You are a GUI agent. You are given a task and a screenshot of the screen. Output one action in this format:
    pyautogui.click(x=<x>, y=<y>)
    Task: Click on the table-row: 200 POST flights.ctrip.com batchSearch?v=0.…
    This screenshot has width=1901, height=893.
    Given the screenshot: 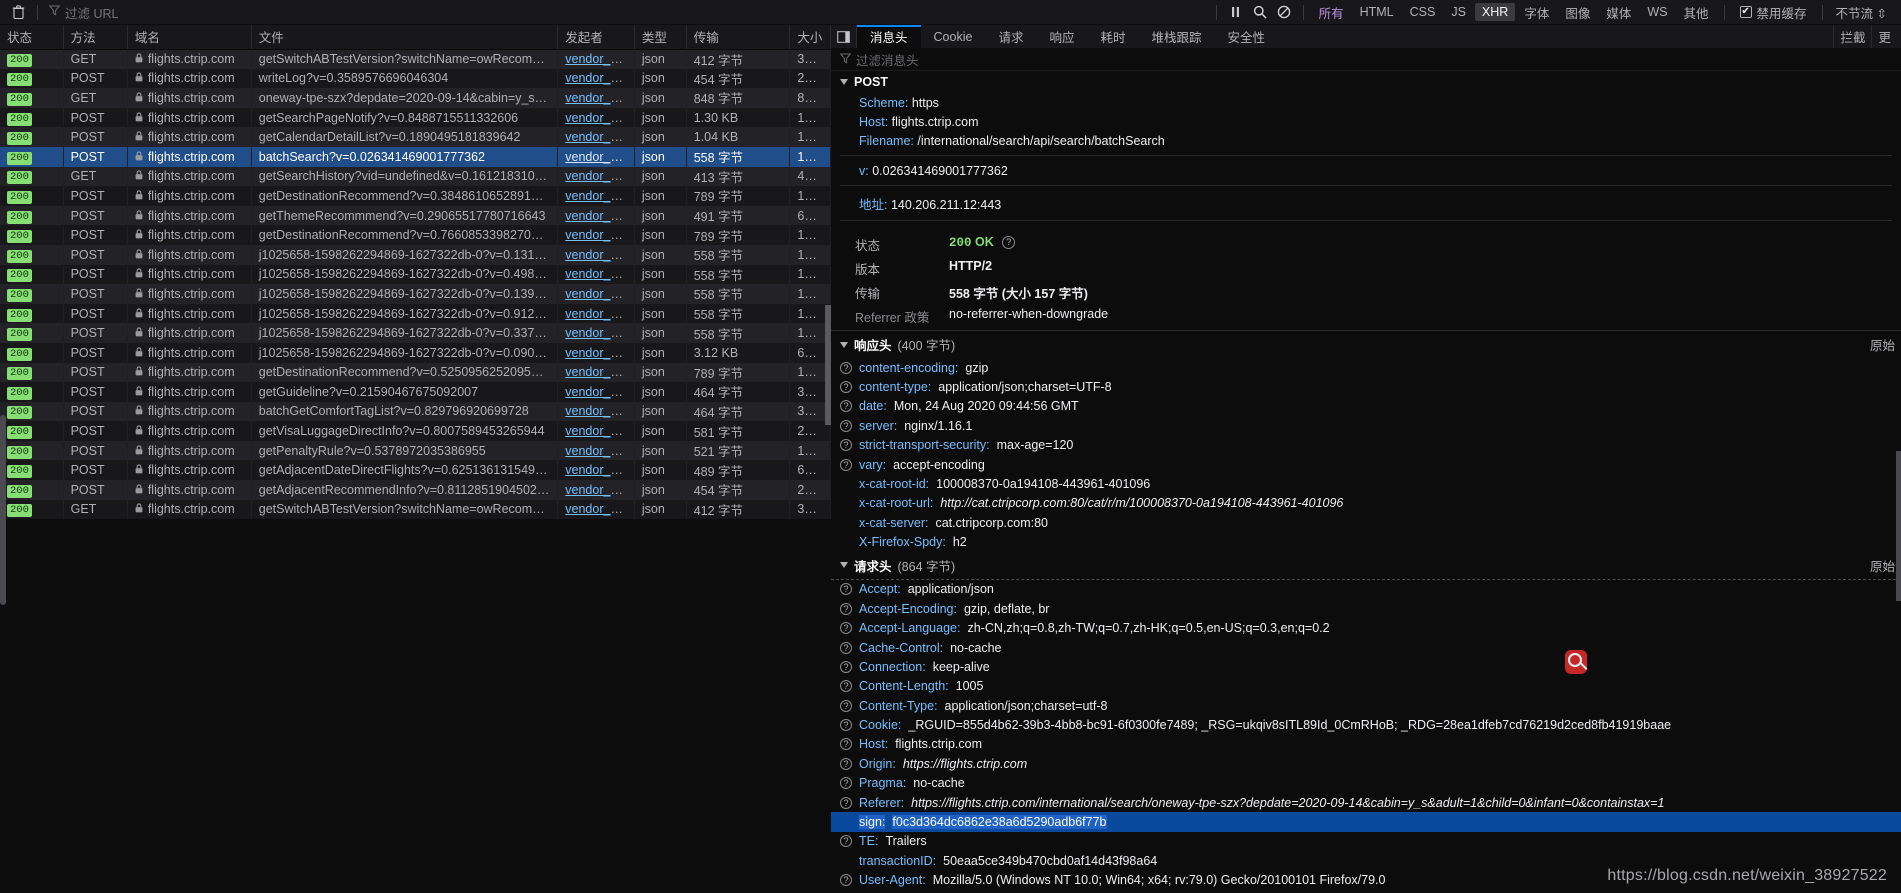 What is the action you would take?
    pyautogui.click(x=415, y=156)
    